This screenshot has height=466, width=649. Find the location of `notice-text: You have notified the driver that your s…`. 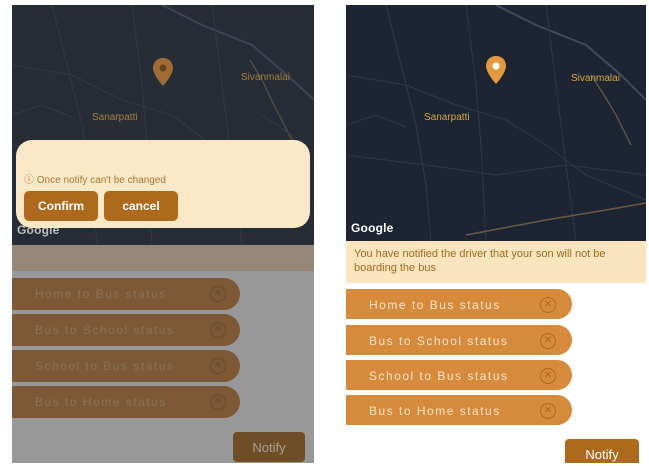

notice-text: You have notified the driver that your s… is located at coordinates (480, 261).